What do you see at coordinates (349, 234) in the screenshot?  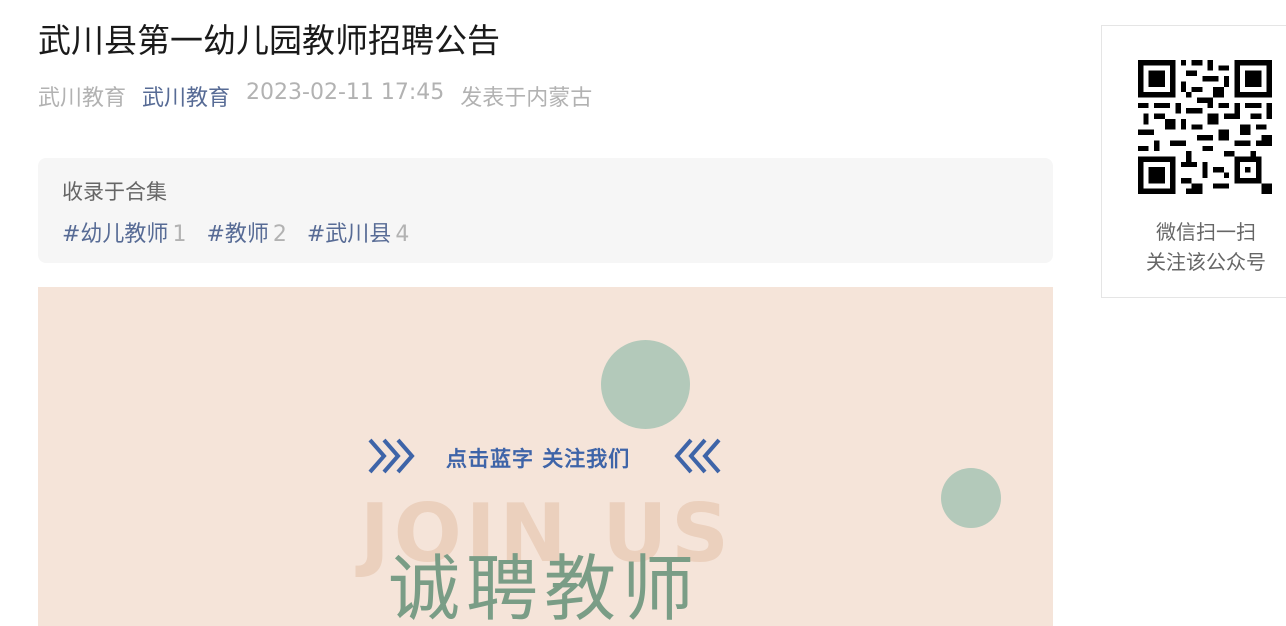 I see `tag-name: #武川县` at bounding box center [349, 234].